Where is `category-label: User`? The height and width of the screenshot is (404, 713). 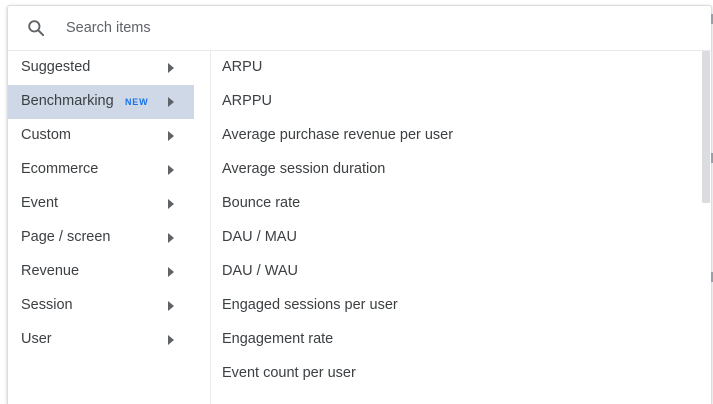 category-label: User is located at coordinates (36, 339).